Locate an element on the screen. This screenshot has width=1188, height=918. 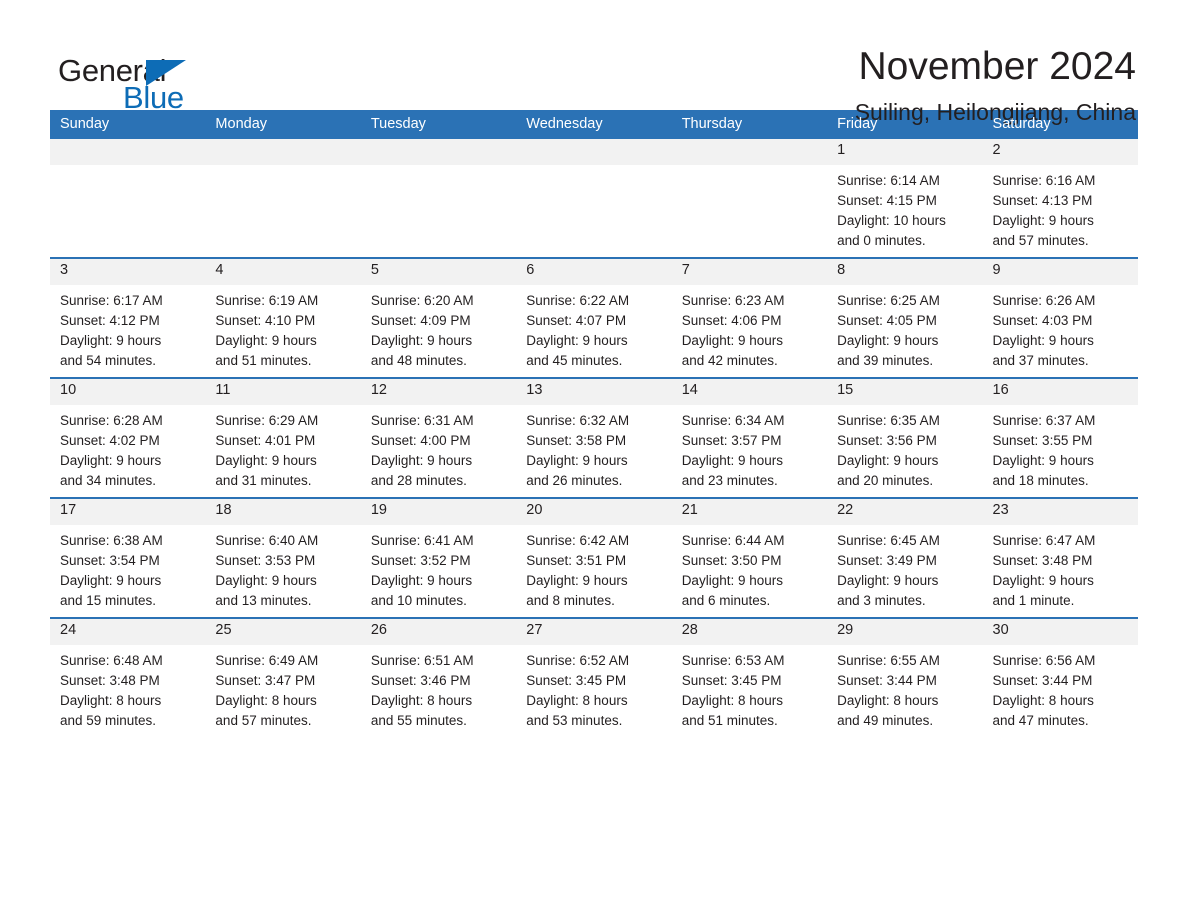
daylight-line-2: and 49 minutes. is located at coordinates (885, 720).